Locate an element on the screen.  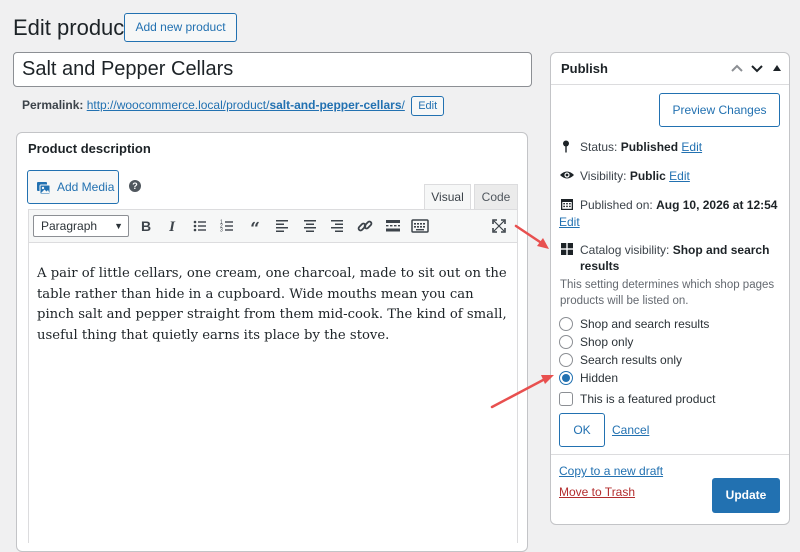
visibility-value: Public is located at coordinates (647, 176).